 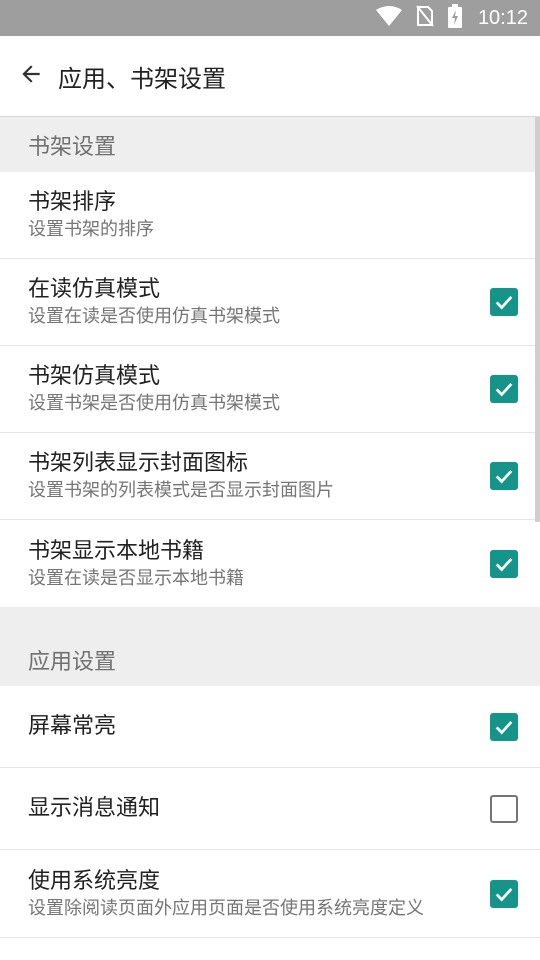 What do you see at coordinates (138, 463) in the screenshot?
I see `pref-title: 书架列表显示封面图标` at bounding box center [138, 463].